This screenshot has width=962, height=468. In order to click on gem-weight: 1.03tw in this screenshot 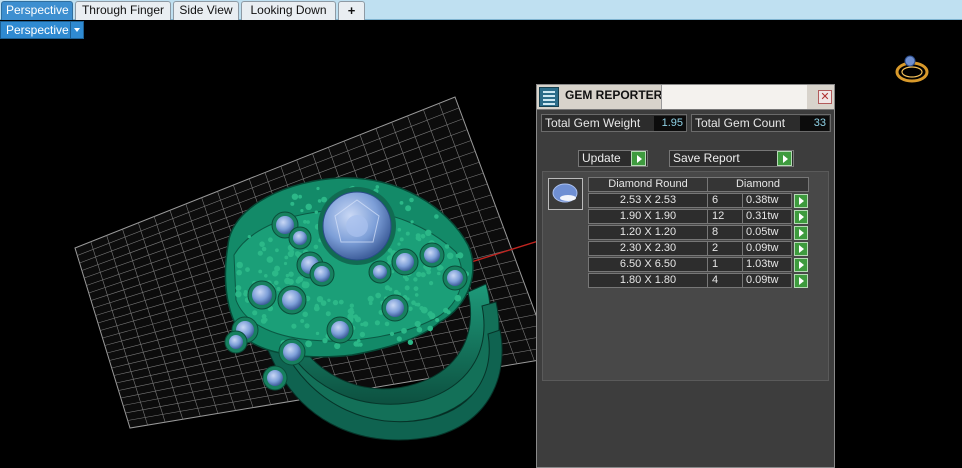, I will do `click(767, 264)`.